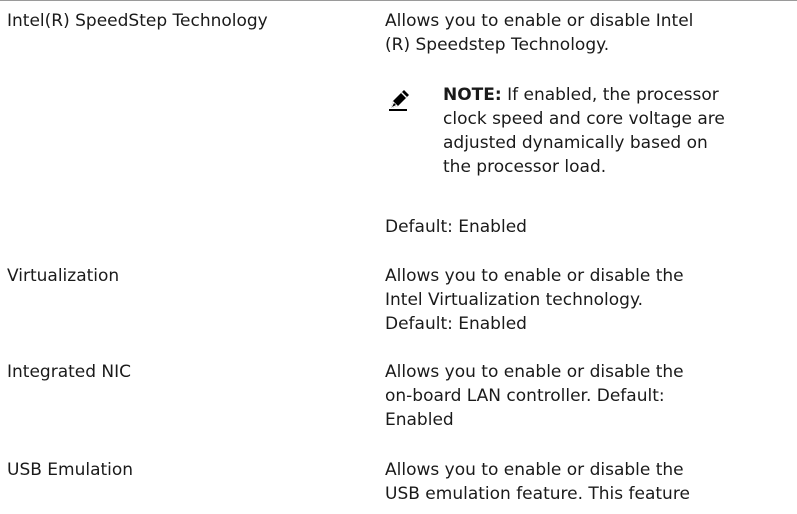  I want to click on description-line: Allows you to enable or disable Intel, so click(539, 21).